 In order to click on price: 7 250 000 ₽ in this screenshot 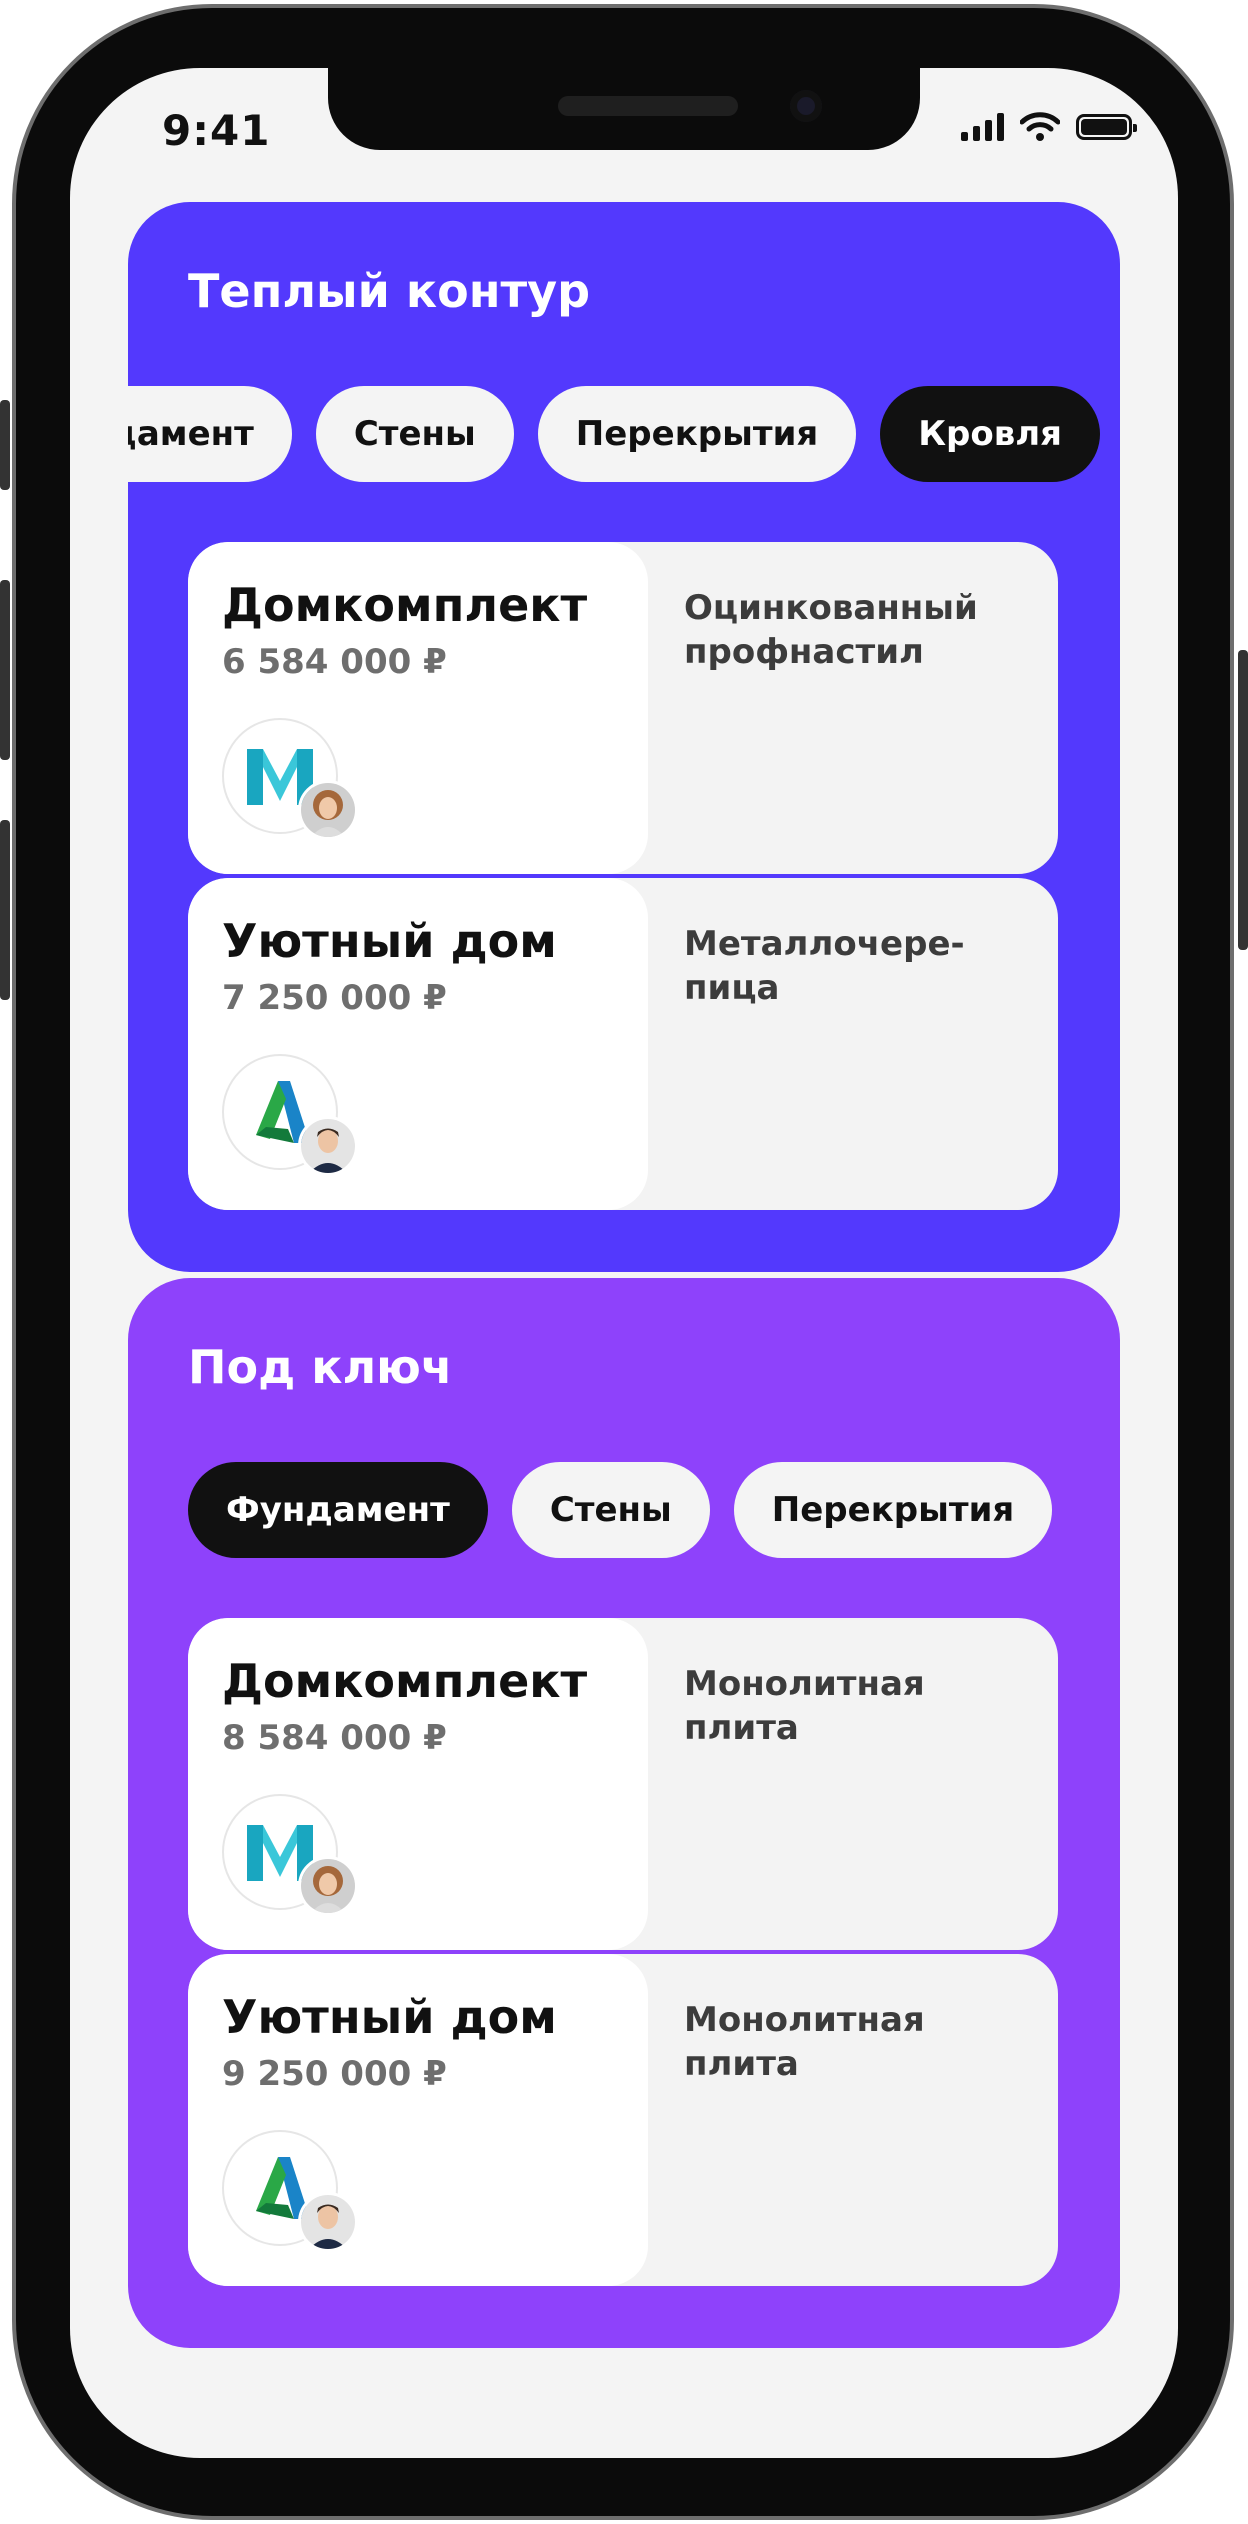, I will do `click(334, 998)`.